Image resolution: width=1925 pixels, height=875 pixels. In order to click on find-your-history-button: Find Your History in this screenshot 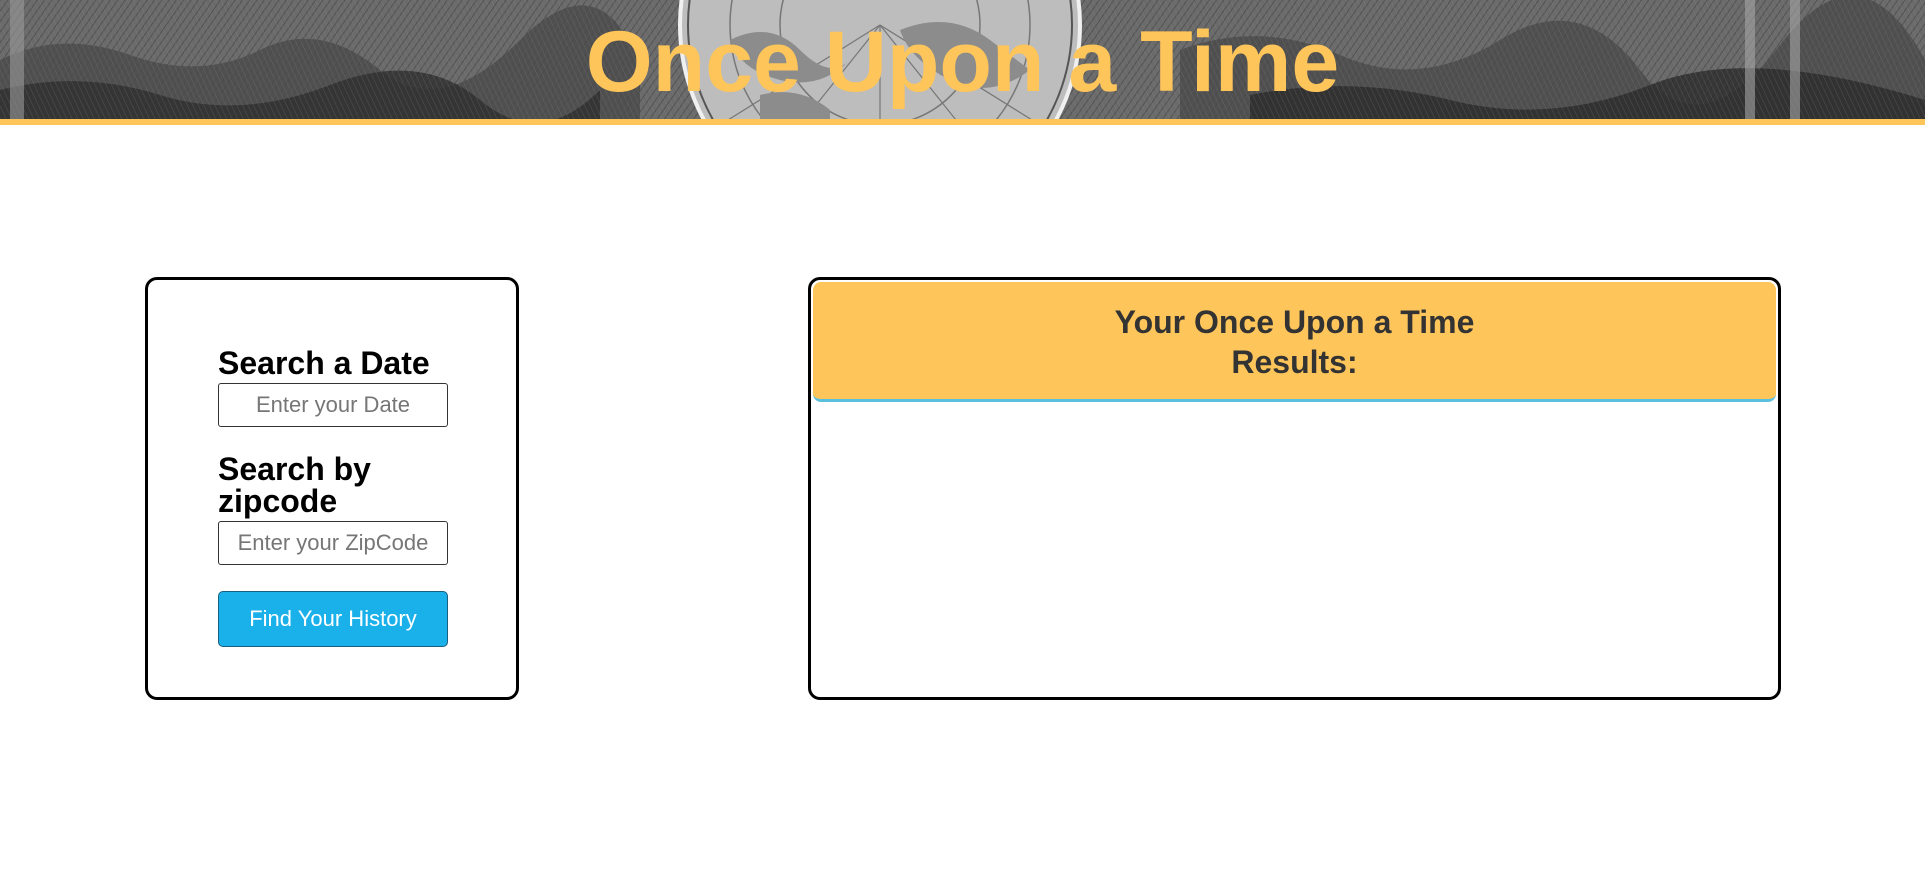, I will do `click(333, 619)`.